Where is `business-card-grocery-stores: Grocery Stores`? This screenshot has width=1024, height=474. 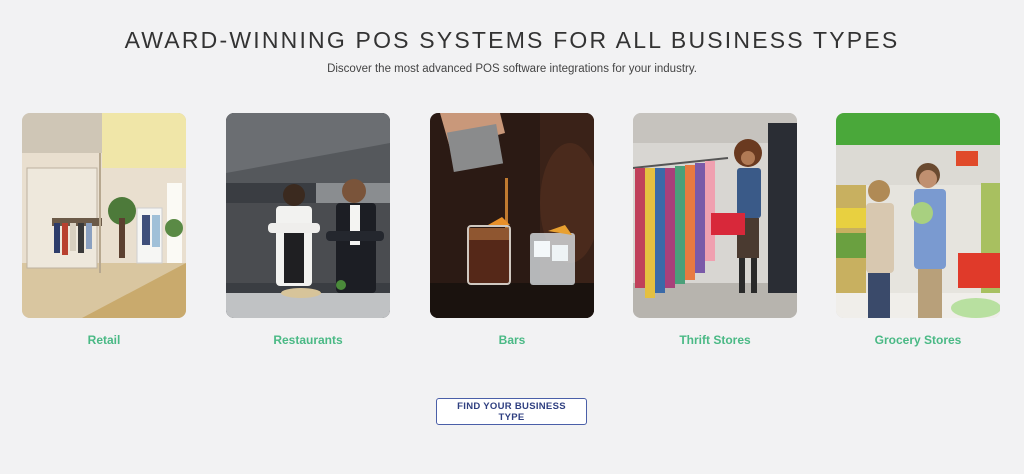
business-card-grocery-stores: Grocery Stores is located at coordinates (918, 230).